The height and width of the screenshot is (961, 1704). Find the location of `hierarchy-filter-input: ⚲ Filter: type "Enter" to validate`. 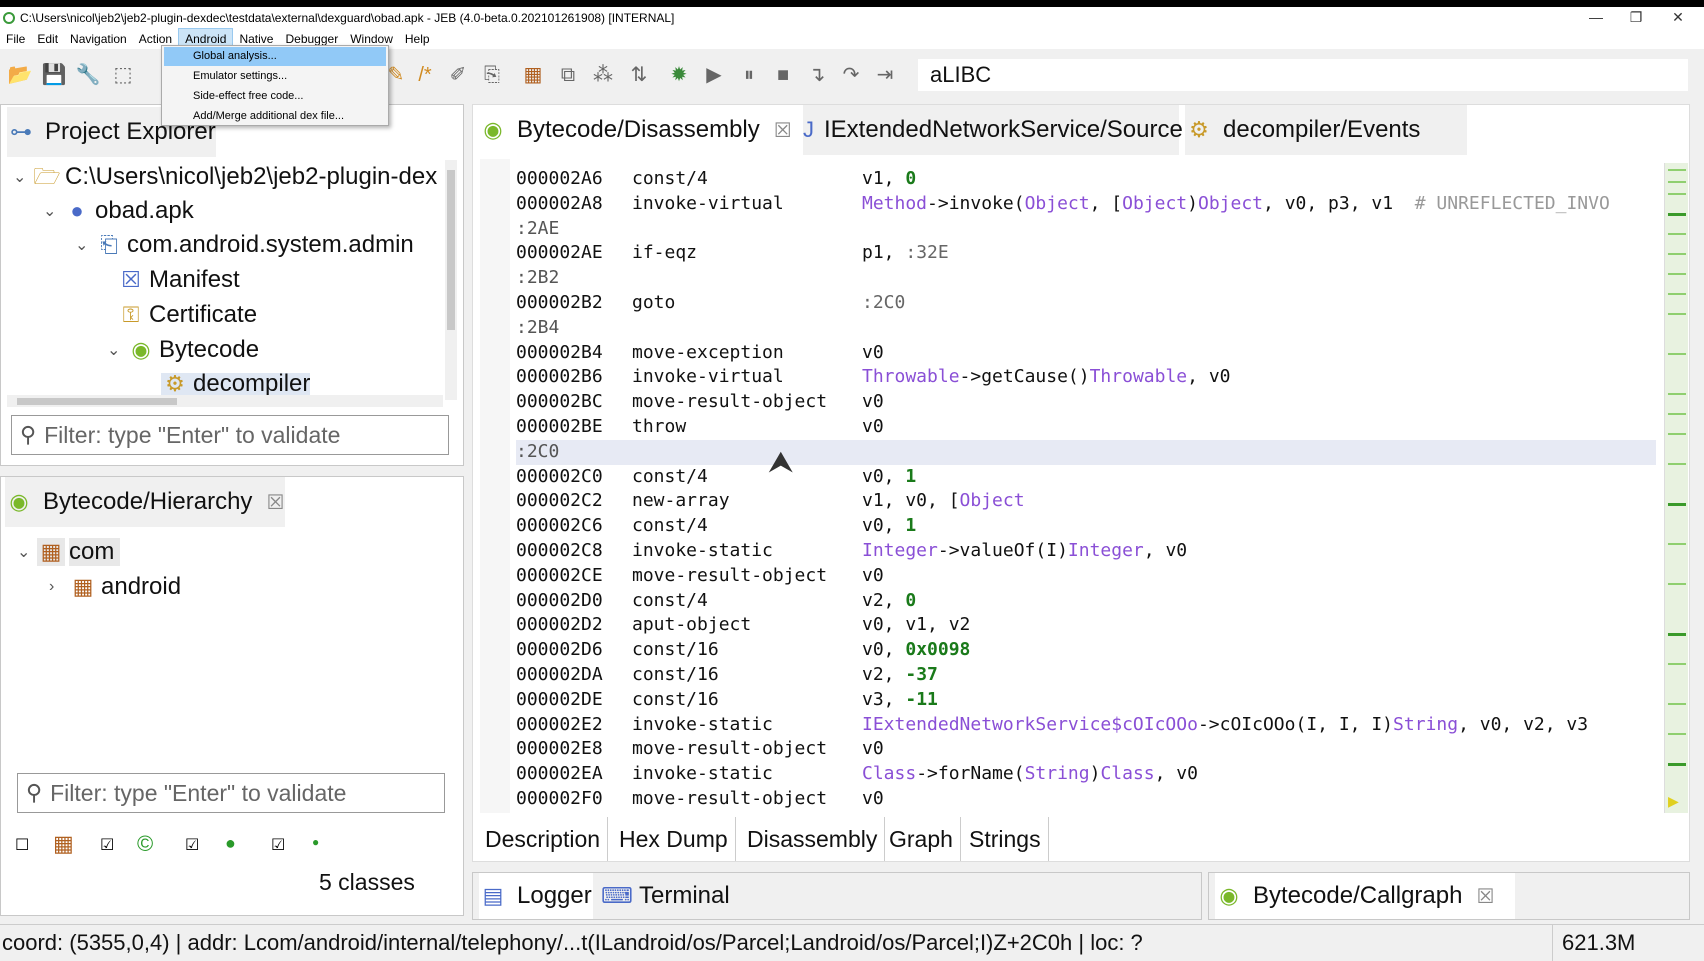

hierarchy-filter-input: ⚲ Filter: type "Enter" to validate is located at coordinates (231, 793).